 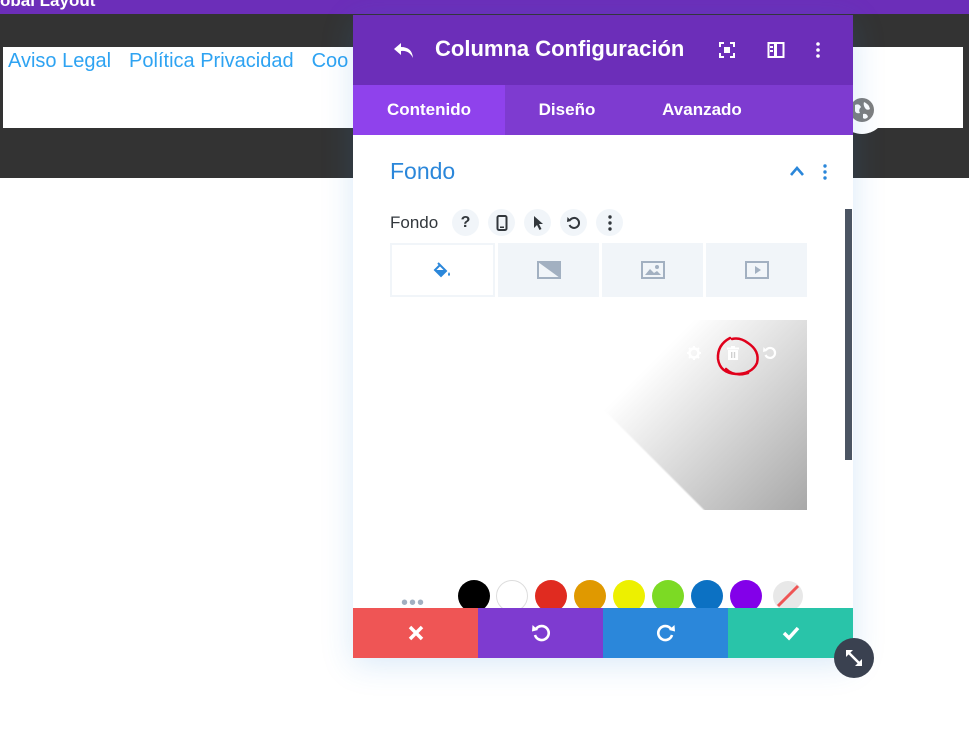 I want to click on color-fill-icon, so click(x=441, y=270).